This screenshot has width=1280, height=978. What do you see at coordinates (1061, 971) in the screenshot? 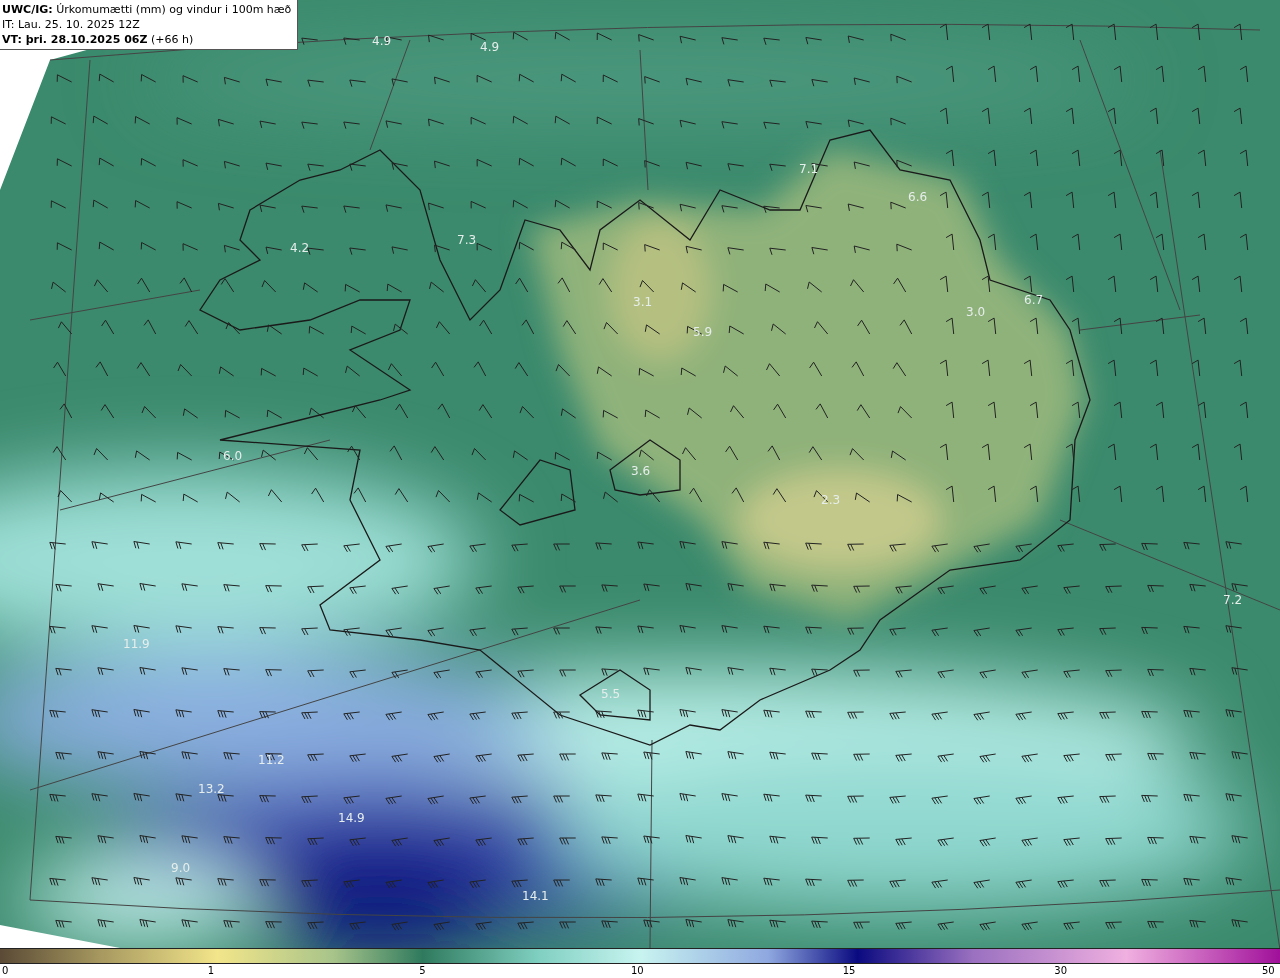
I see `colorbar-tick-label: 30` at bounding box center [1061, 971].